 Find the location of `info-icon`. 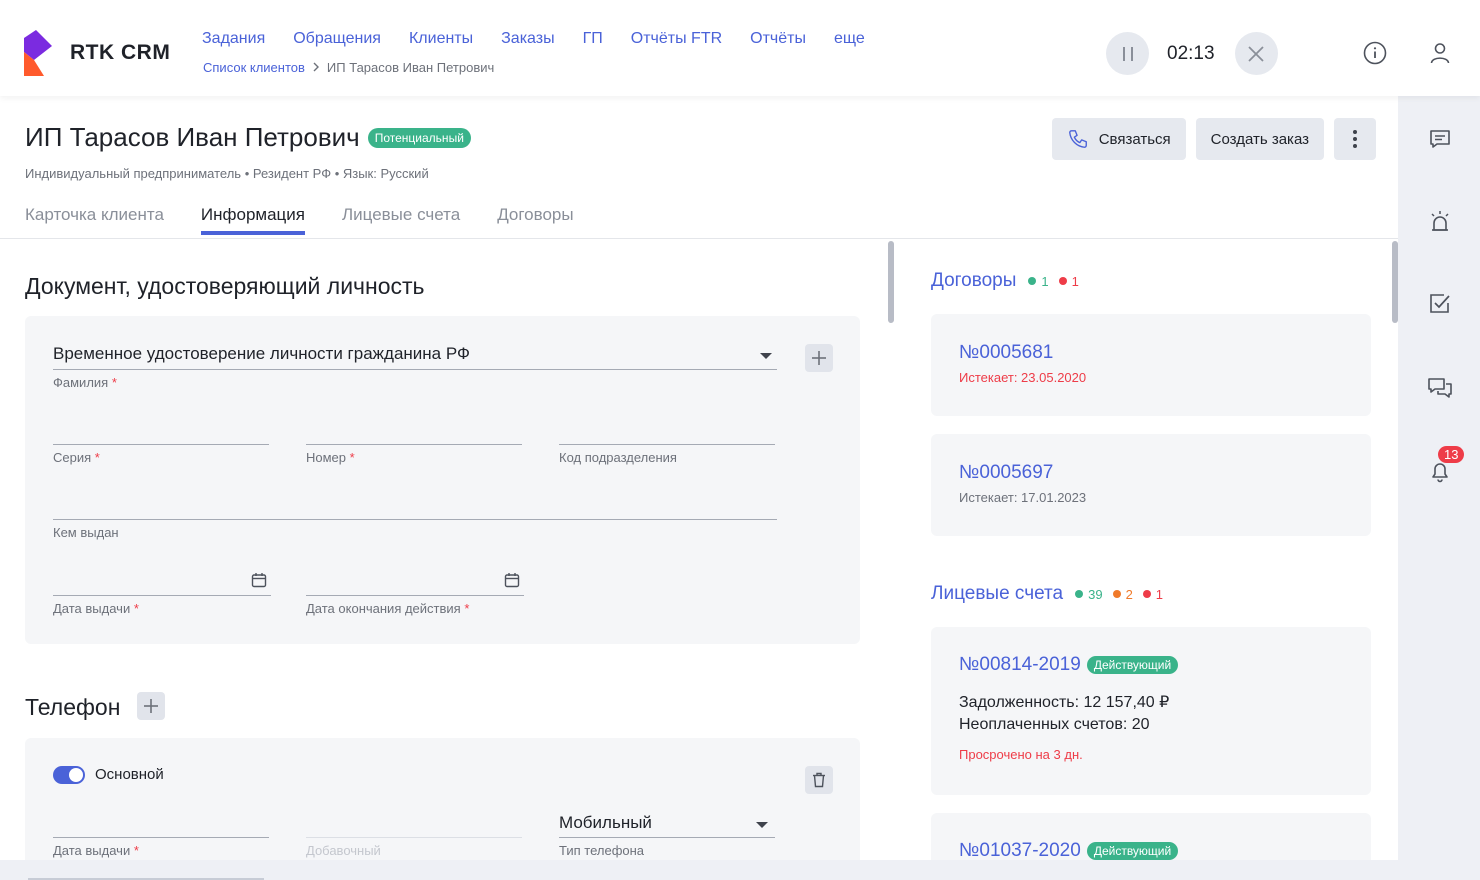

info-icon is located at coordinates (1375, 53).